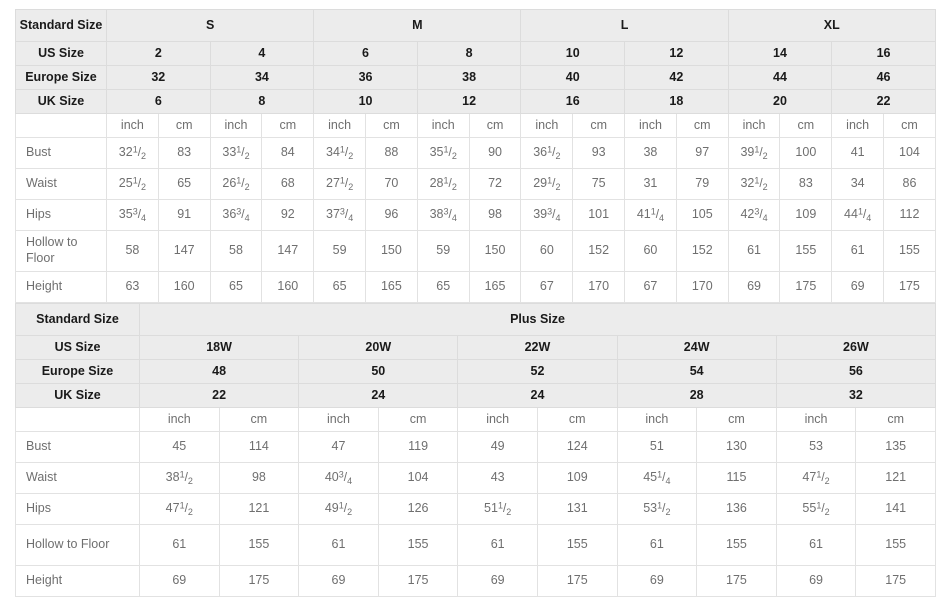  Describe the element at coordinates (259, 447) in the screenshot. I see `measurement-cm: 114` at that location.